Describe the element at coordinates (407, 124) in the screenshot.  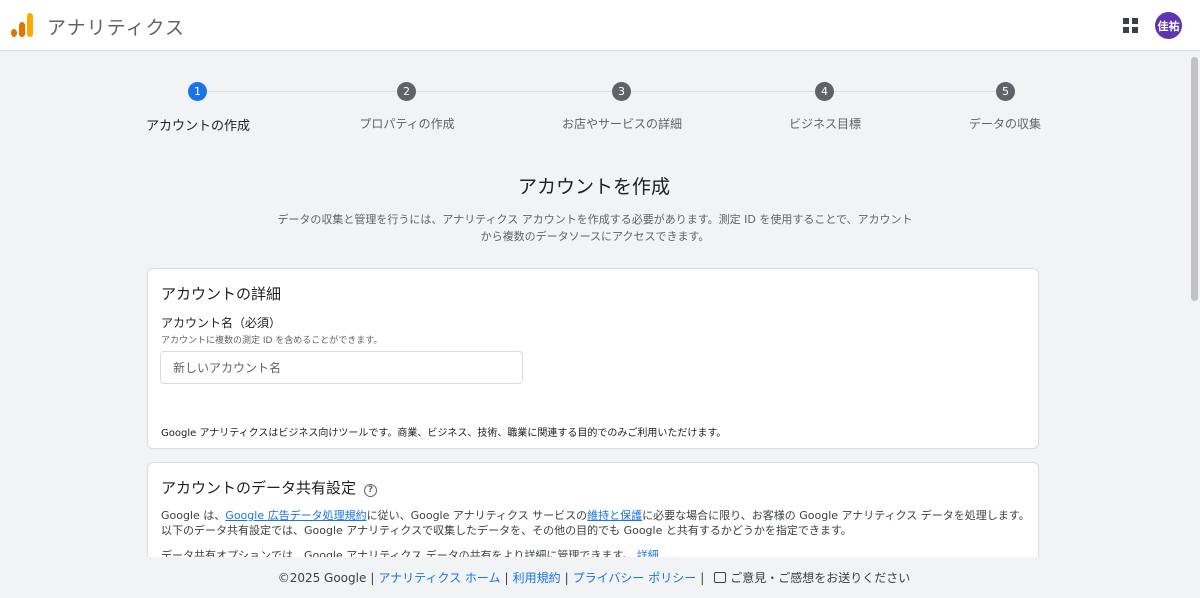
I see `step-2-label: プロパティの作成` at that location.